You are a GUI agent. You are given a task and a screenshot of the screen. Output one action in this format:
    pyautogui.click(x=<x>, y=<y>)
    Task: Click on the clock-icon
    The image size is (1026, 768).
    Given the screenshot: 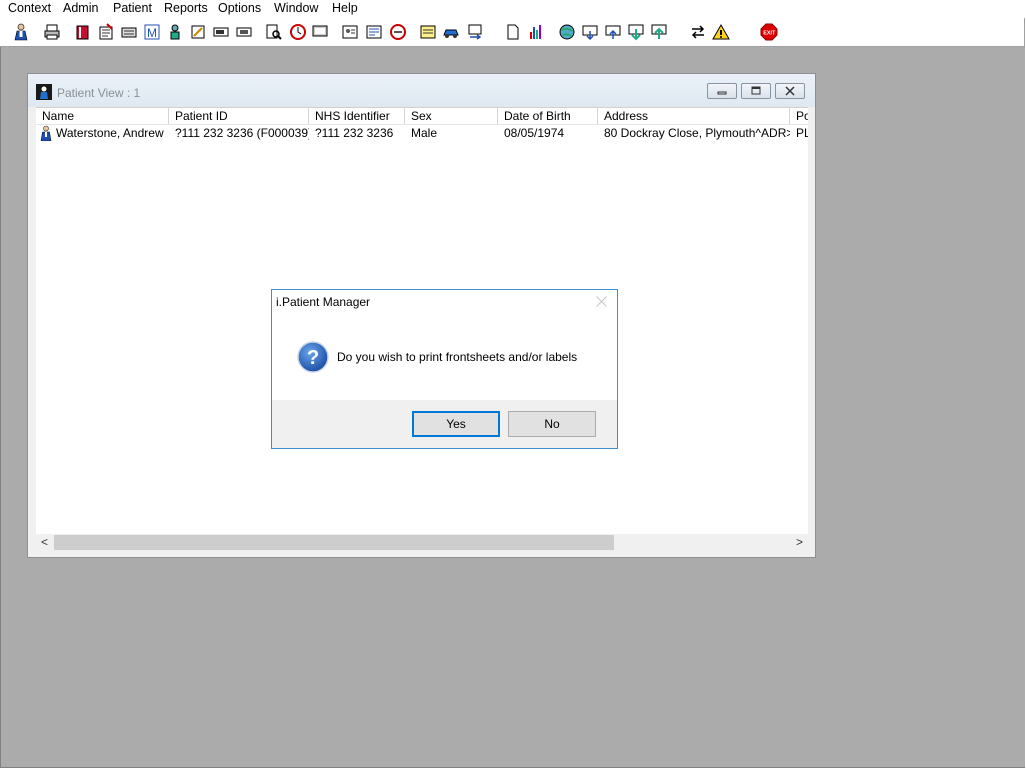 What is the action you would take?
    pyautogui.click(x=298, y=32)
    